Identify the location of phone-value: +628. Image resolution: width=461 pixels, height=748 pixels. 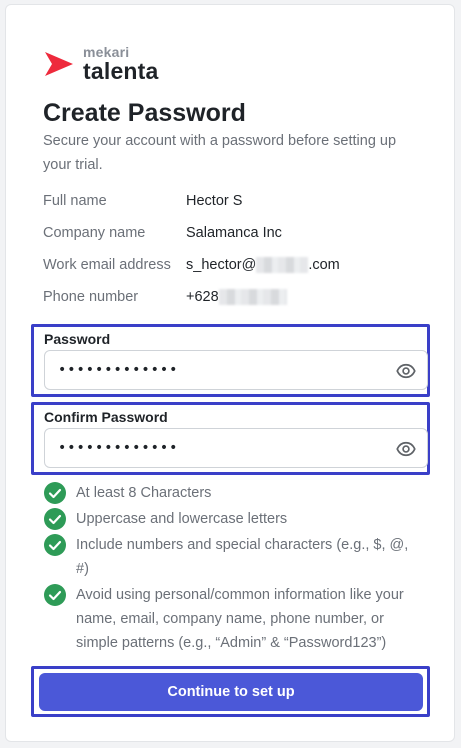
(236, 297).